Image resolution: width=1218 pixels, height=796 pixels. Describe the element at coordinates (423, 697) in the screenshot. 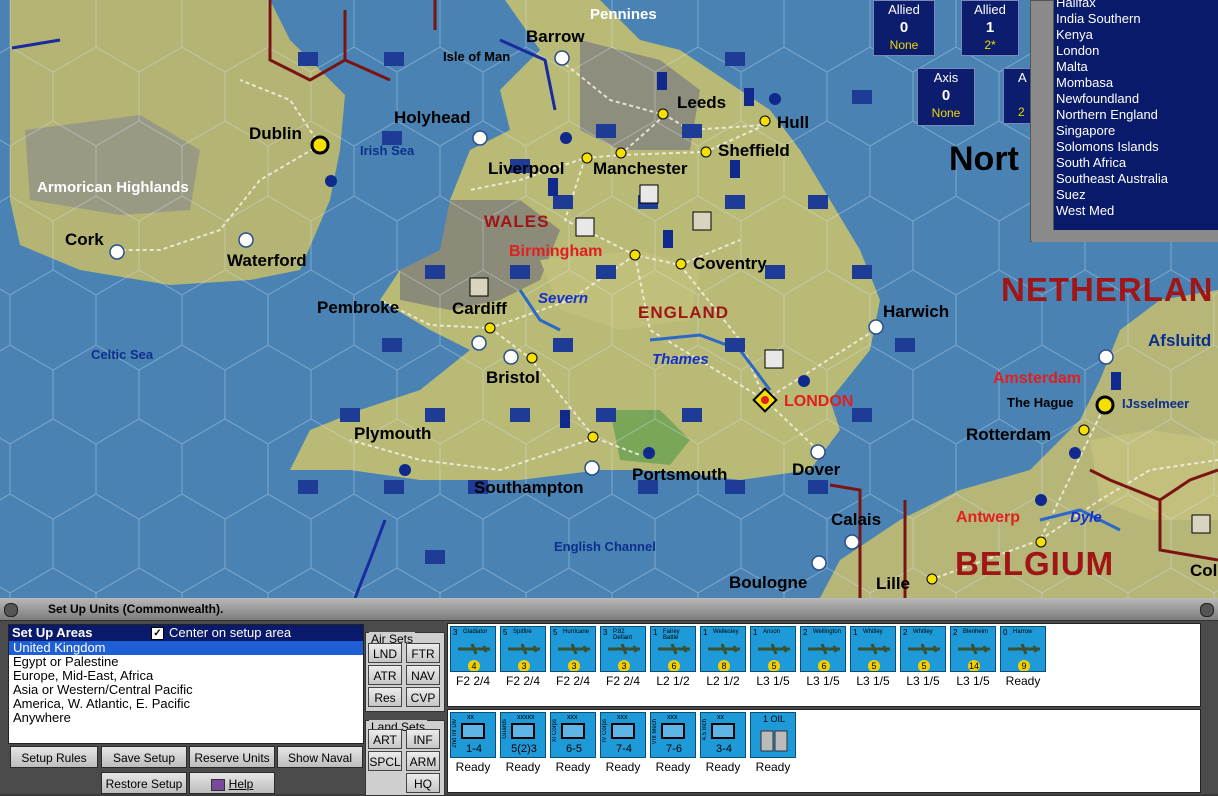

I see `air-set-cvp-button: CVP` at that location.